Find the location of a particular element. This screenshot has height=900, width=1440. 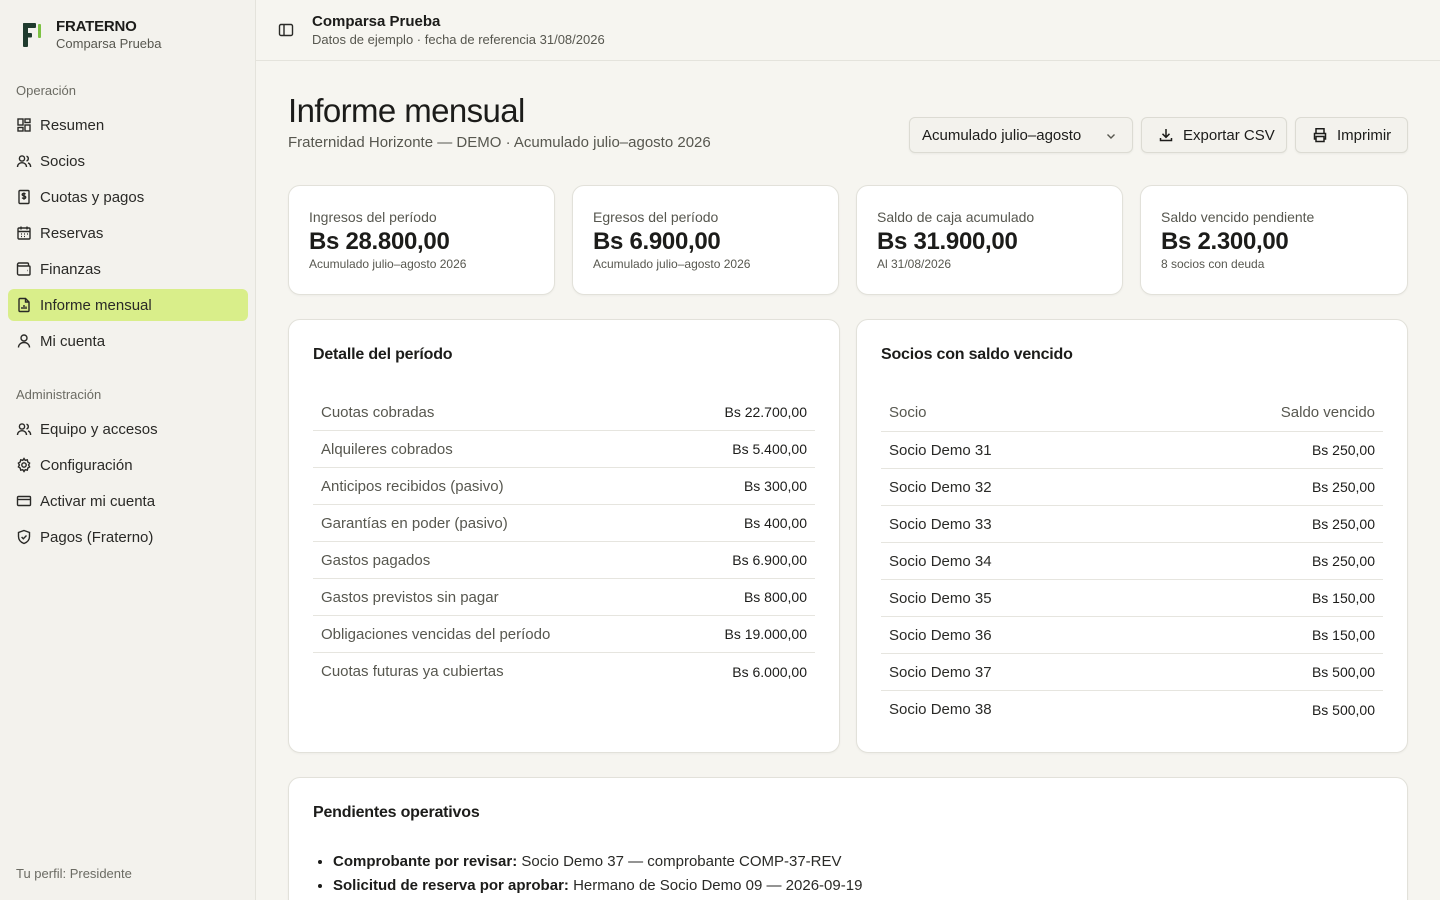

sidebar-item-configuracion: Configuración is located at coordinates (128, 465).